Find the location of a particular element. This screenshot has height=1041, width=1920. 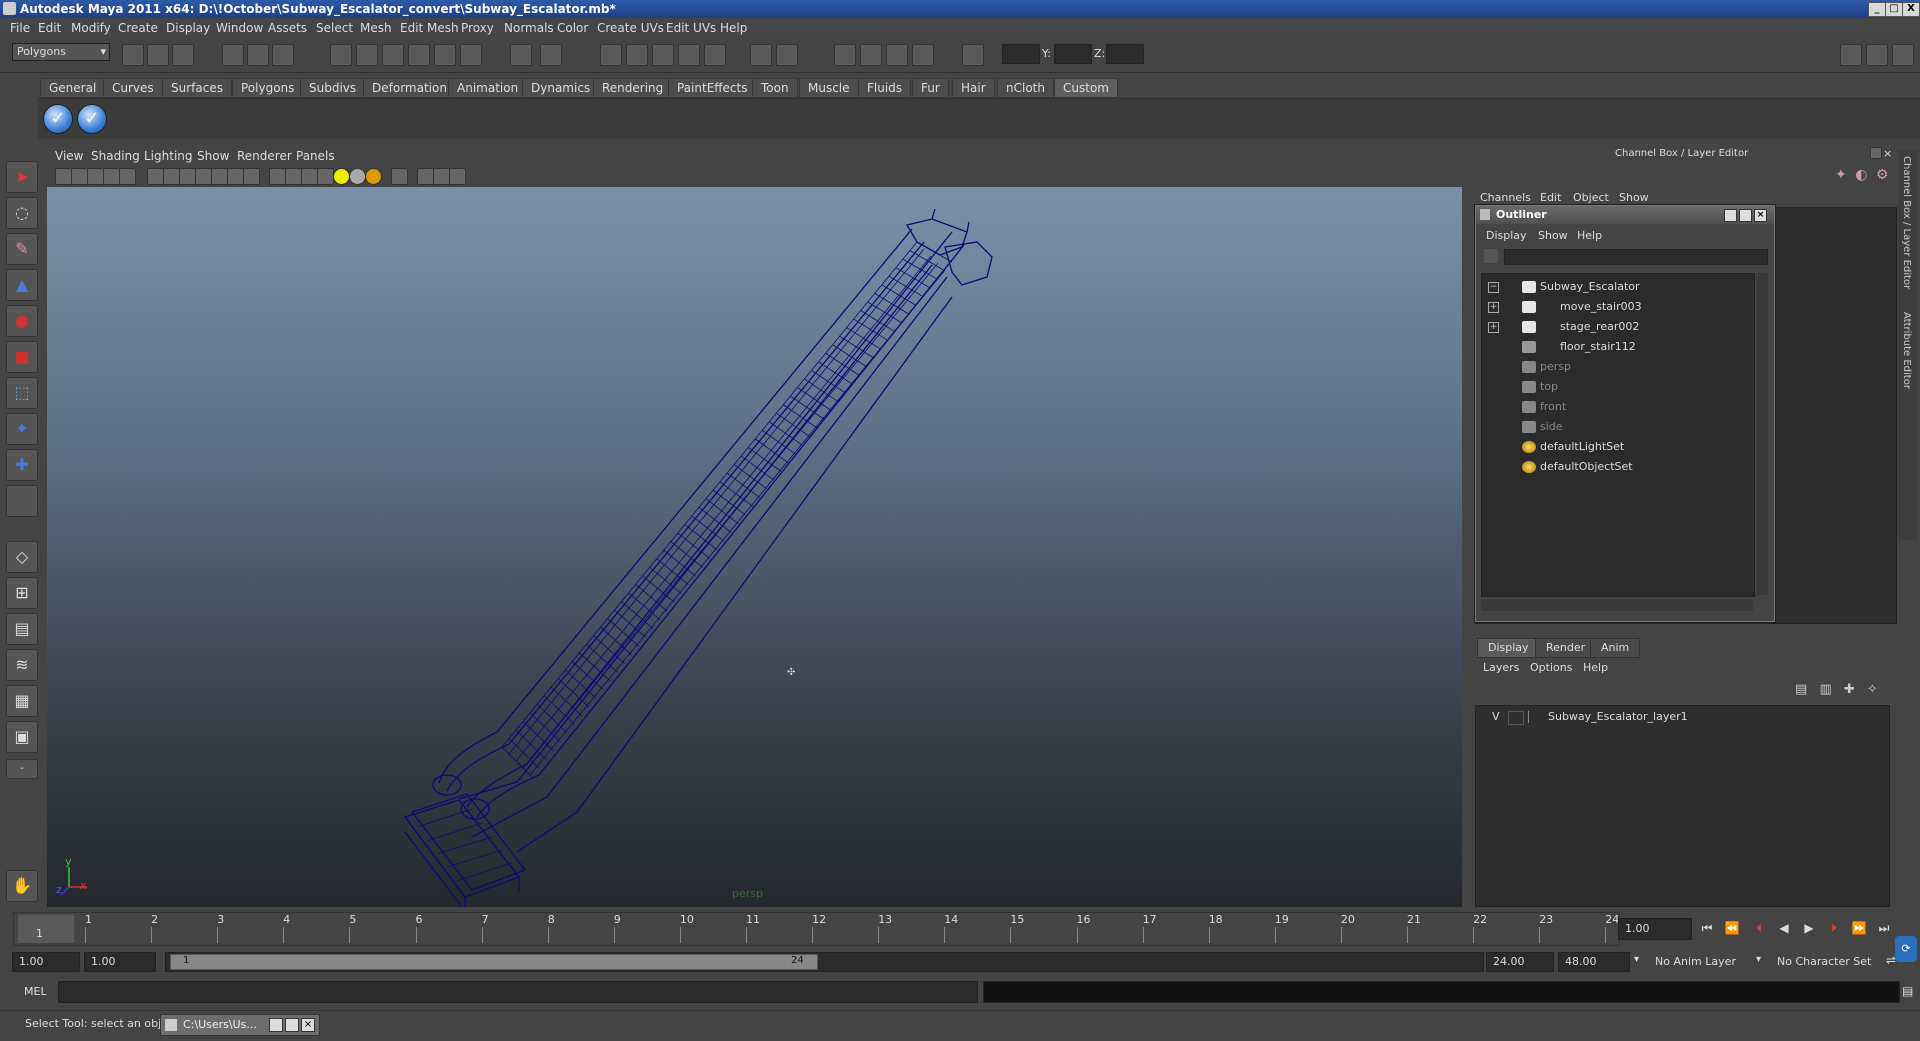

current-frame-field: 1.00 is located at coordinates (1655, 929).